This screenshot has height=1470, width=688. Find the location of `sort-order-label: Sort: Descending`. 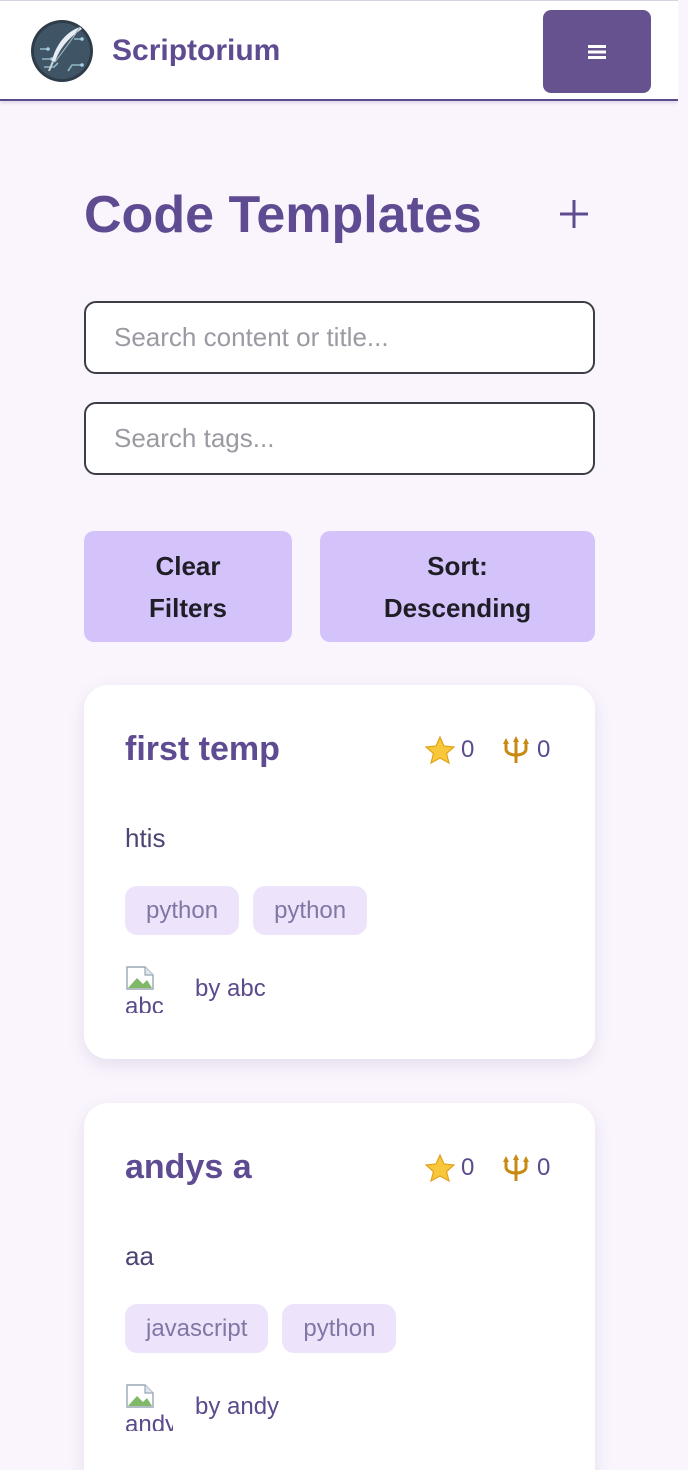

sort-order-label: Sort: Descending is located at coordinates (457, 586).